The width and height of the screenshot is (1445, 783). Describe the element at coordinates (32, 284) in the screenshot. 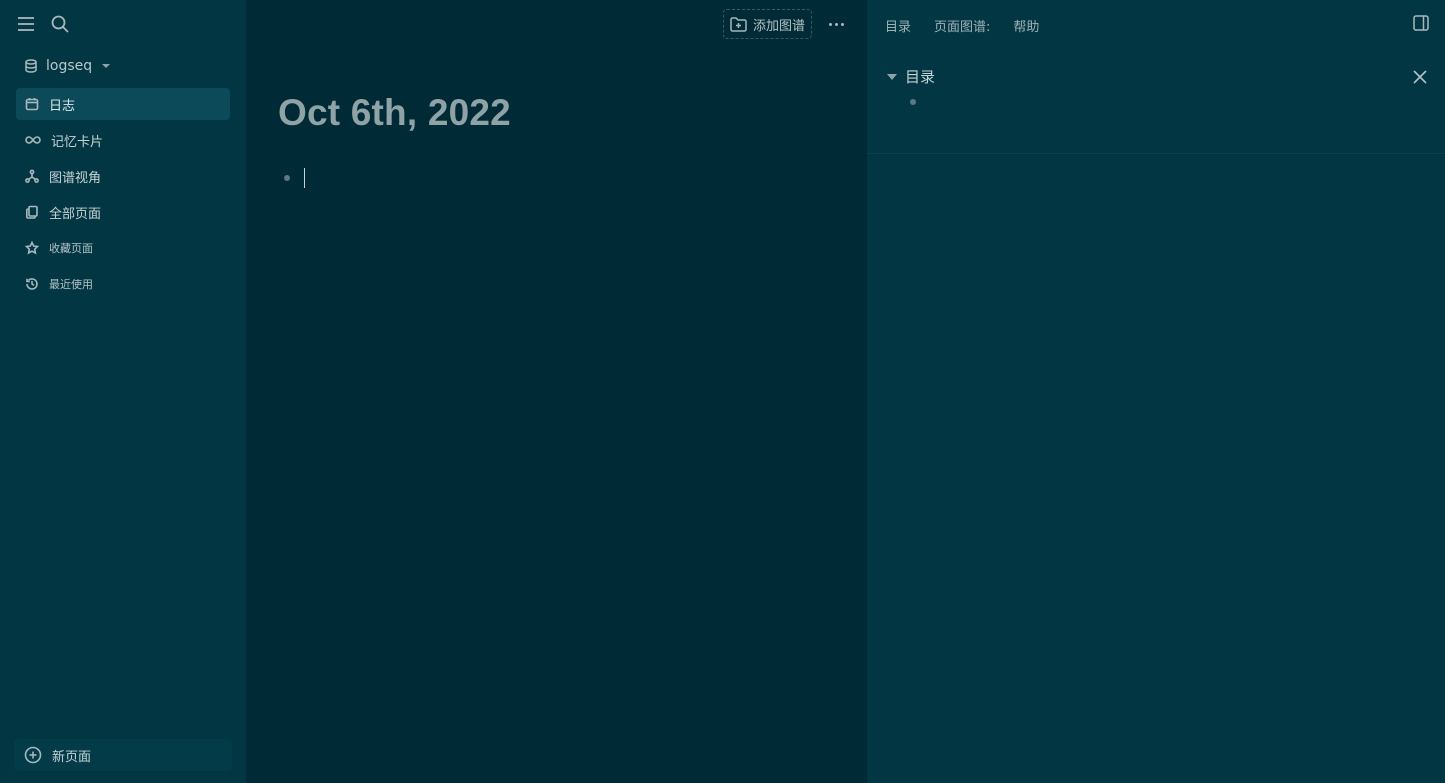

I see `history-icon` at that location.